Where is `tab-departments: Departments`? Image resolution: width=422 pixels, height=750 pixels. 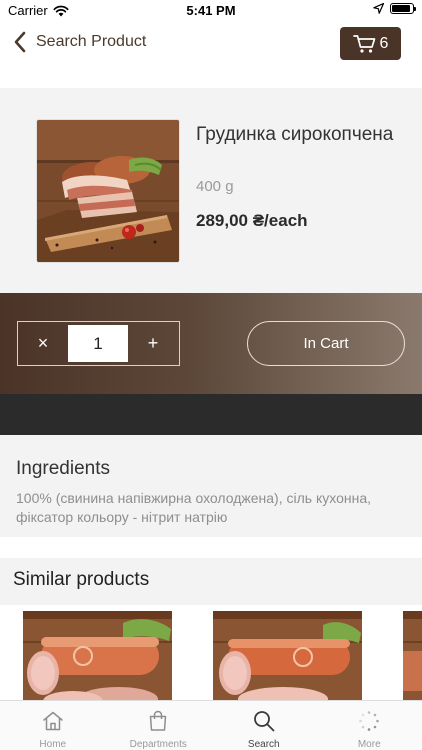 tab-departments: Departments is located at coordinates (159, 725).